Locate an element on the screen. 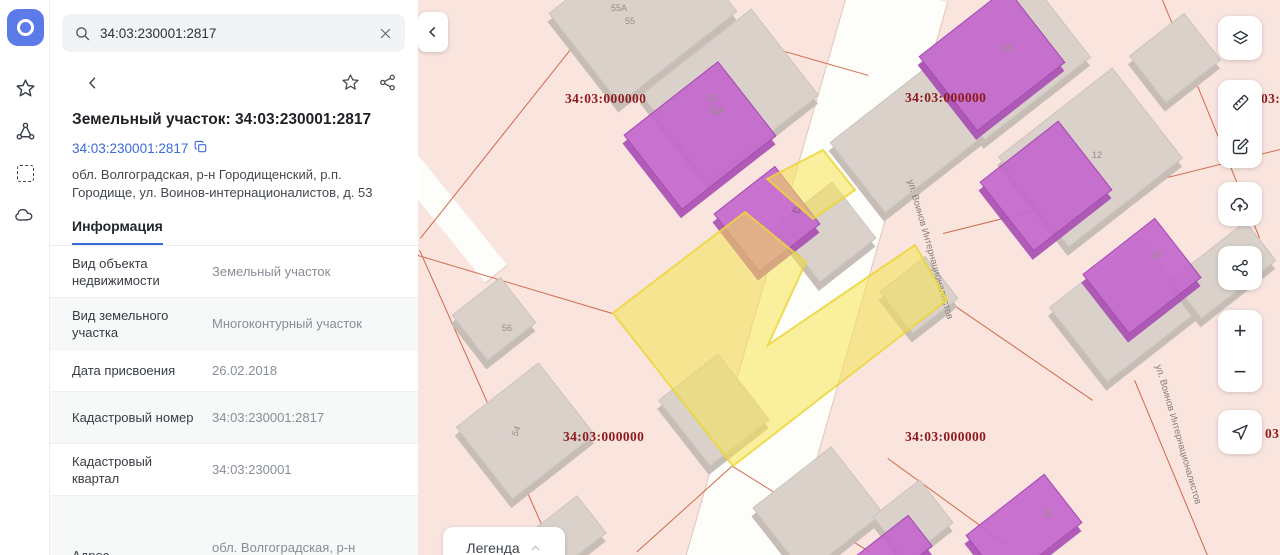 The width and height of the screenshot is (1280, 555). app-logo is located at coordinates (25, 27).